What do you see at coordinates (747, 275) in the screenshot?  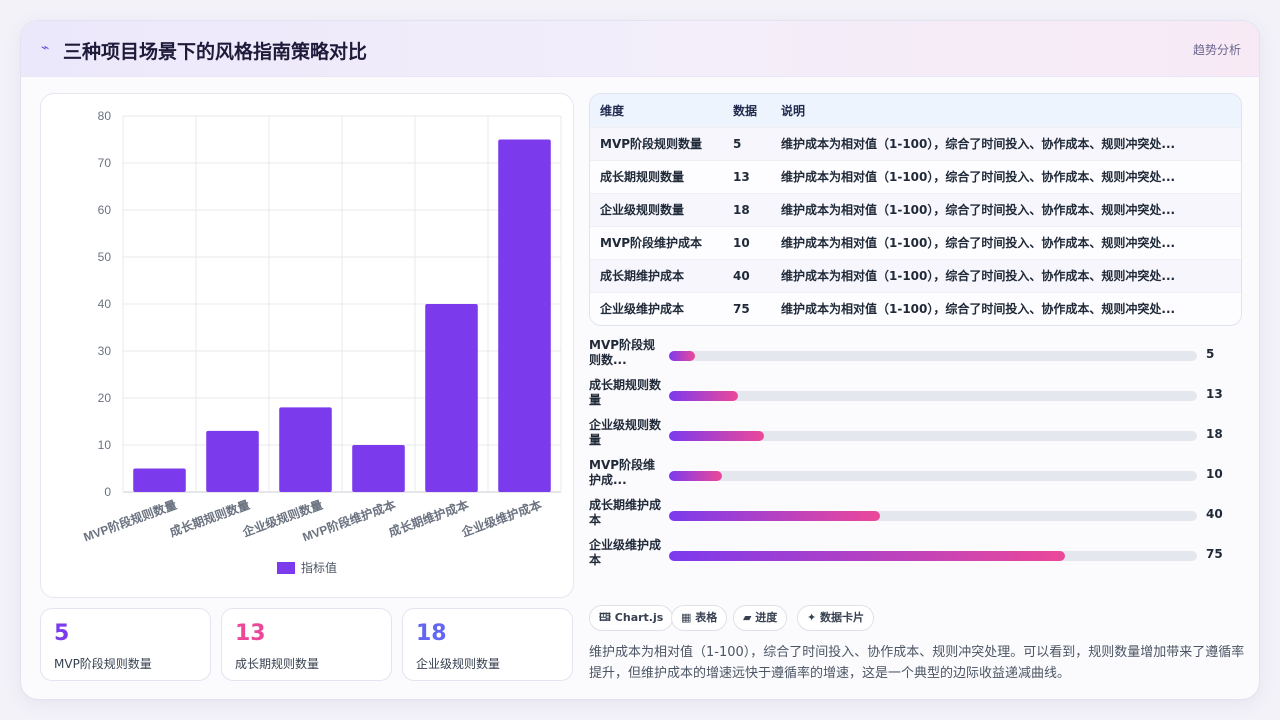 I see `table-cell: 40` at bounding box center [747, 275].